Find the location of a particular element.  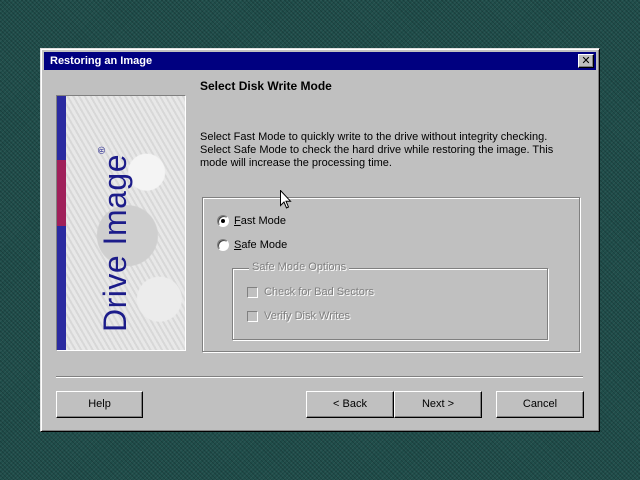

verify-disk-writes-option: Verify Disk Writes is located at coordinates (298, 316).